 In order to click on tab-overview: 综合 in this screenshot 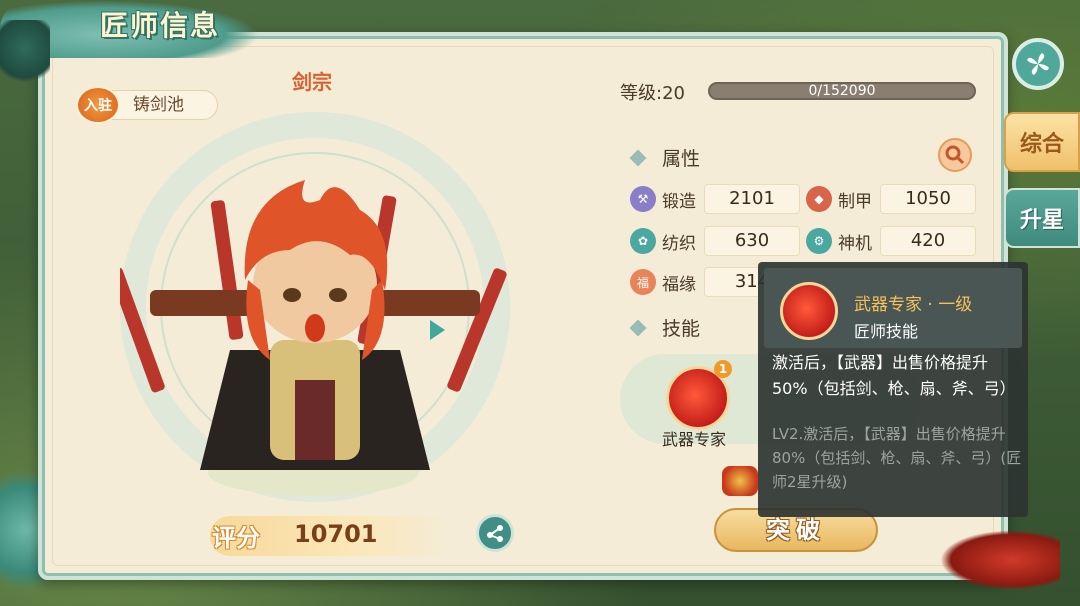, I will do `click(1042, 142)`.